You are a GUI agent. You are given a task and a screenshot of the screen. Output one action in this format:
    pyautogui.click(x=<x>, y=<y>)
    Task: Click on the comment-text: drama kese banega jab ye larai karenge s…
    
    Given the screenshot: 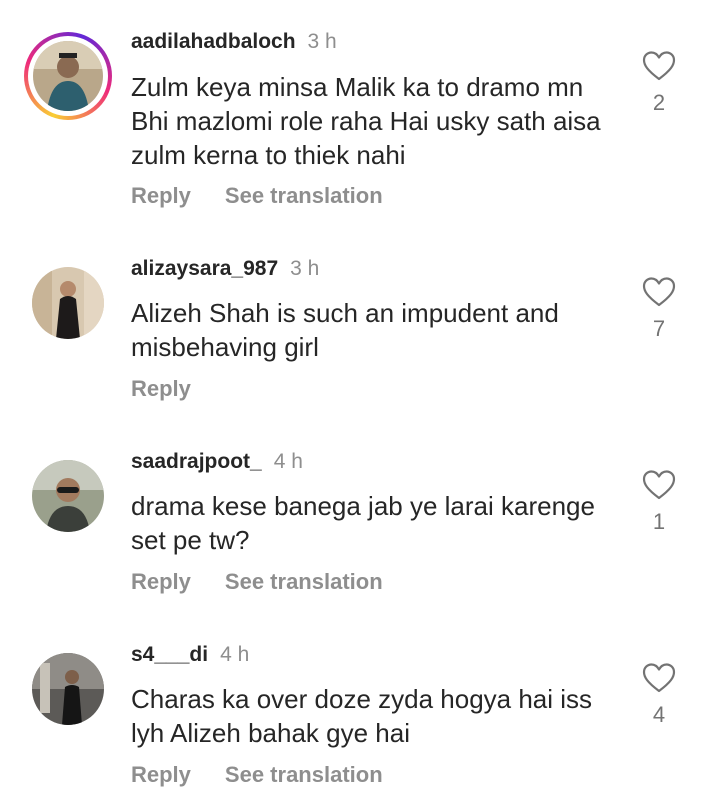 What is the action you would take?
    pyautogui.click(x=363, y=523)
    